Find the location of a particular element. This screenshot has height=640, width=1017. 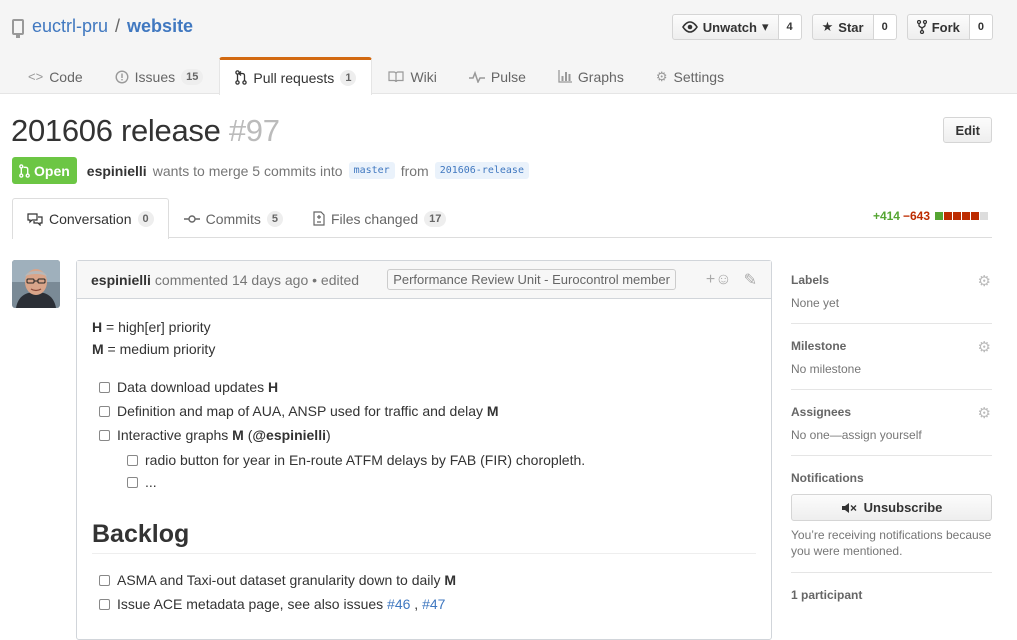

issue-link-47: #47 is located at coordinates (433, 604).